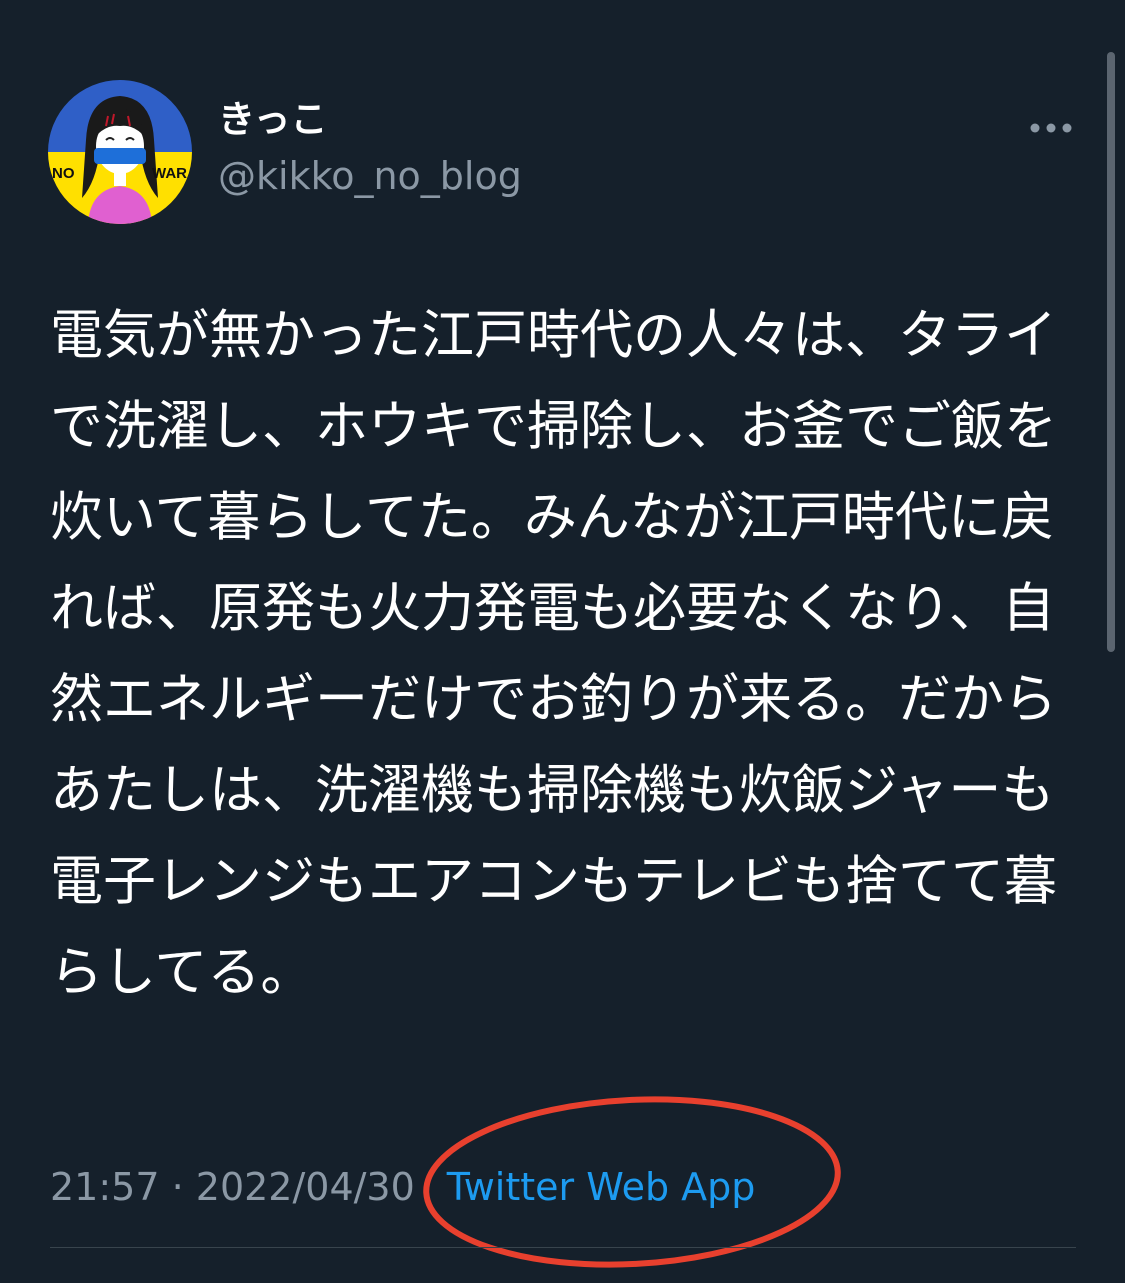 The height and width of the screenshot is (1283, 1125). I want to click on avatar-badge-right: WAR, so click(169, 173).